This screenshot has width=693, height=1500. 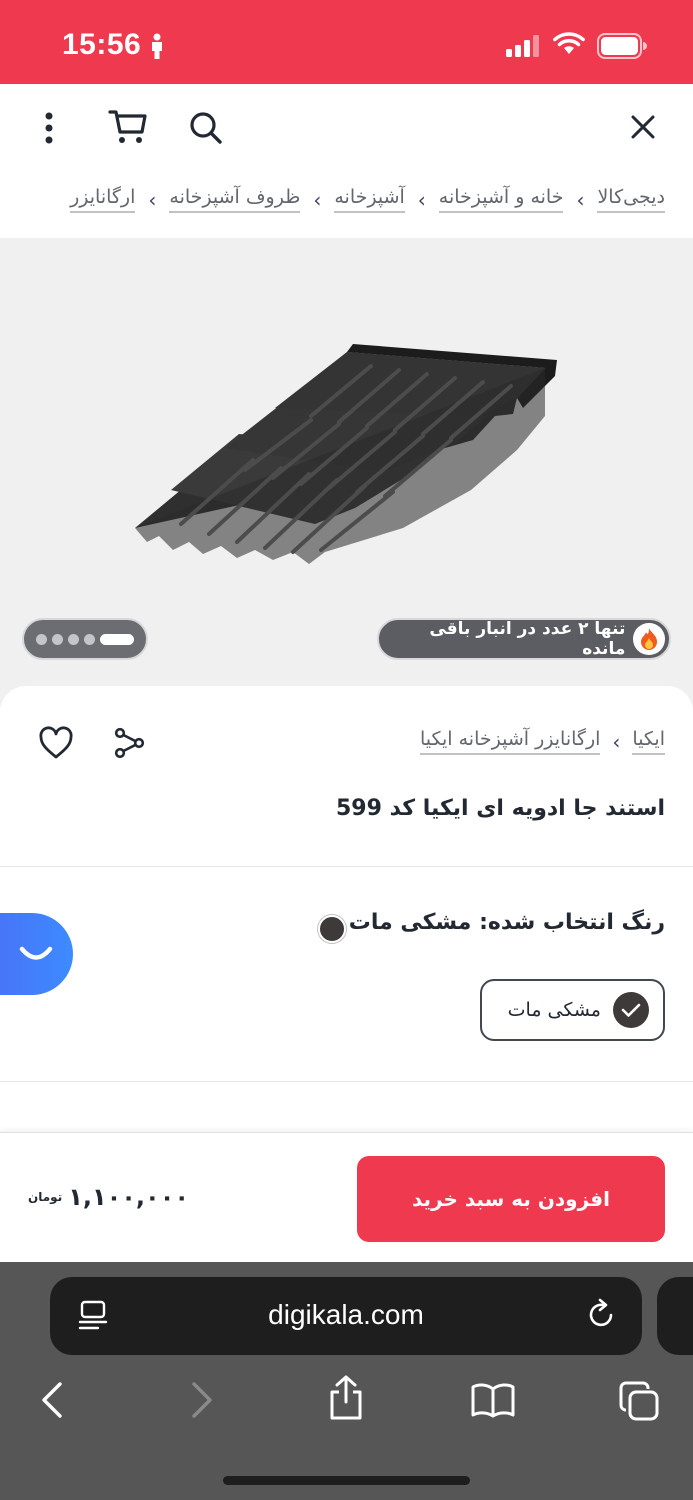 I want to click on forward-icon, so click(x=202, y=1400).